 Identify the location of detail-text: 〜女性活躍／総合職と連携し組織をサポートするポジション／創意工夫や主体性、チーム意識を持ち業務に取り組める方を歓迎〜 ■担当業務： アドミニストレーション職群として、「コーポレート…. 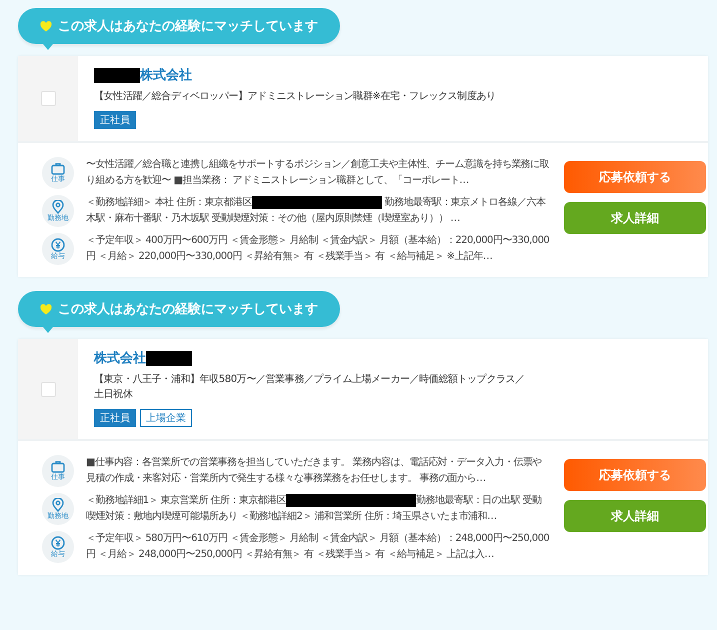
(318, 173).